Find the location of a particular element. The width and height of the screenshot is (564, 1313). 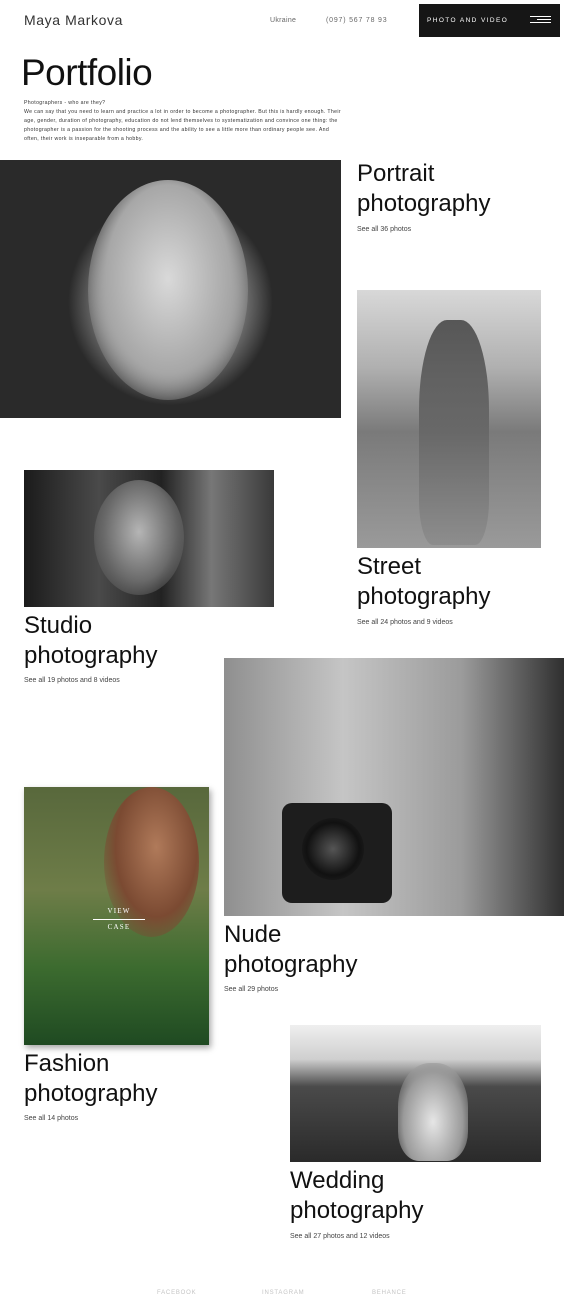

behance-link: BEHANCE is located at coordinates (389, 1293).